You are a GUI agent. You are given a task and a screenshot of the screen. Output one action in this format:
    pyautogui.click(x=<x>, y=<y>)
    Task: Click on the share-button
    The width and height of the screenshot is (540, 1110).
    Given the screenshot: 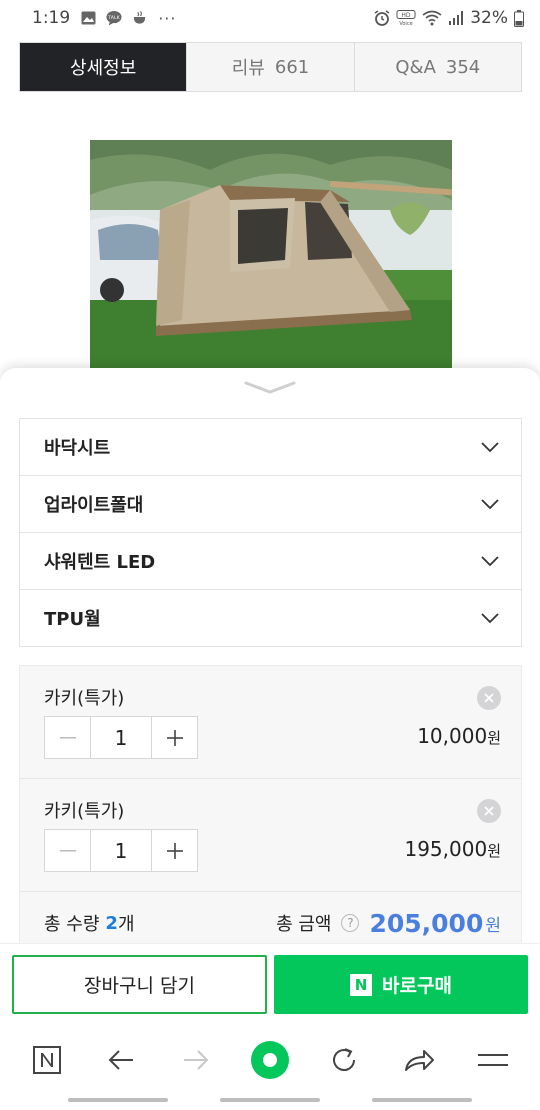 What is the action you would take?
    pyautogui.click(x=419, y=1060)
    